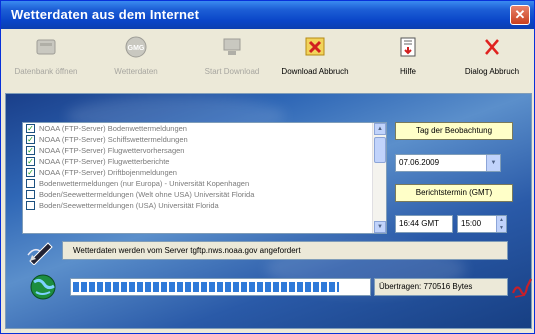  What do you see at coordinates (454, 131) in the screenshot?
I see `observation-day-label: Tag der Beobachtung` at bounding box center [454, 131].